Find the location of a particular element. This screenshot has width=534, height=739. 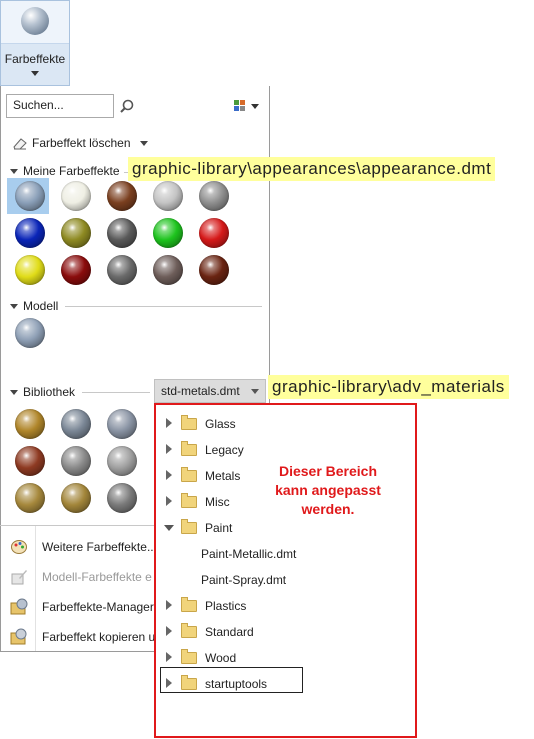

materials-path-callout: graphic-library\adv_materials is located at coordinates (388, 387).